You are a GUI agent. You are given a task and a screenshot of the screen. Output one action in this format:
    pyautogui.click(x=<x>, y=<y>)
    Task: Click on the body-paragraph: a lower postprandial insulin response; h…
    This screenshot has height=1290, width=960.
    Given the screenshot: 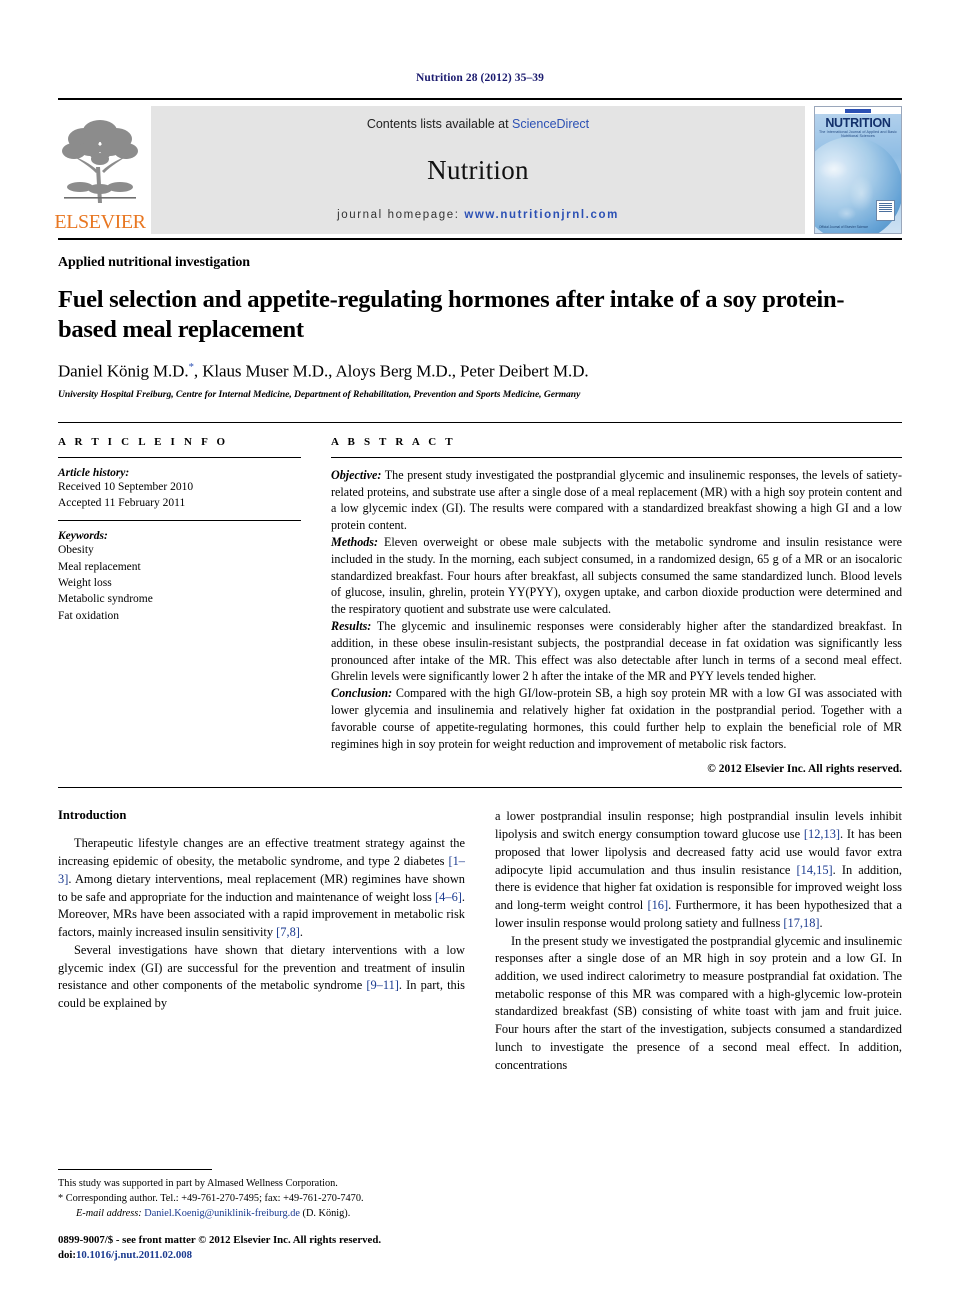 What is the action you would take?
    pyautogui.click(x=698, y=870)
    